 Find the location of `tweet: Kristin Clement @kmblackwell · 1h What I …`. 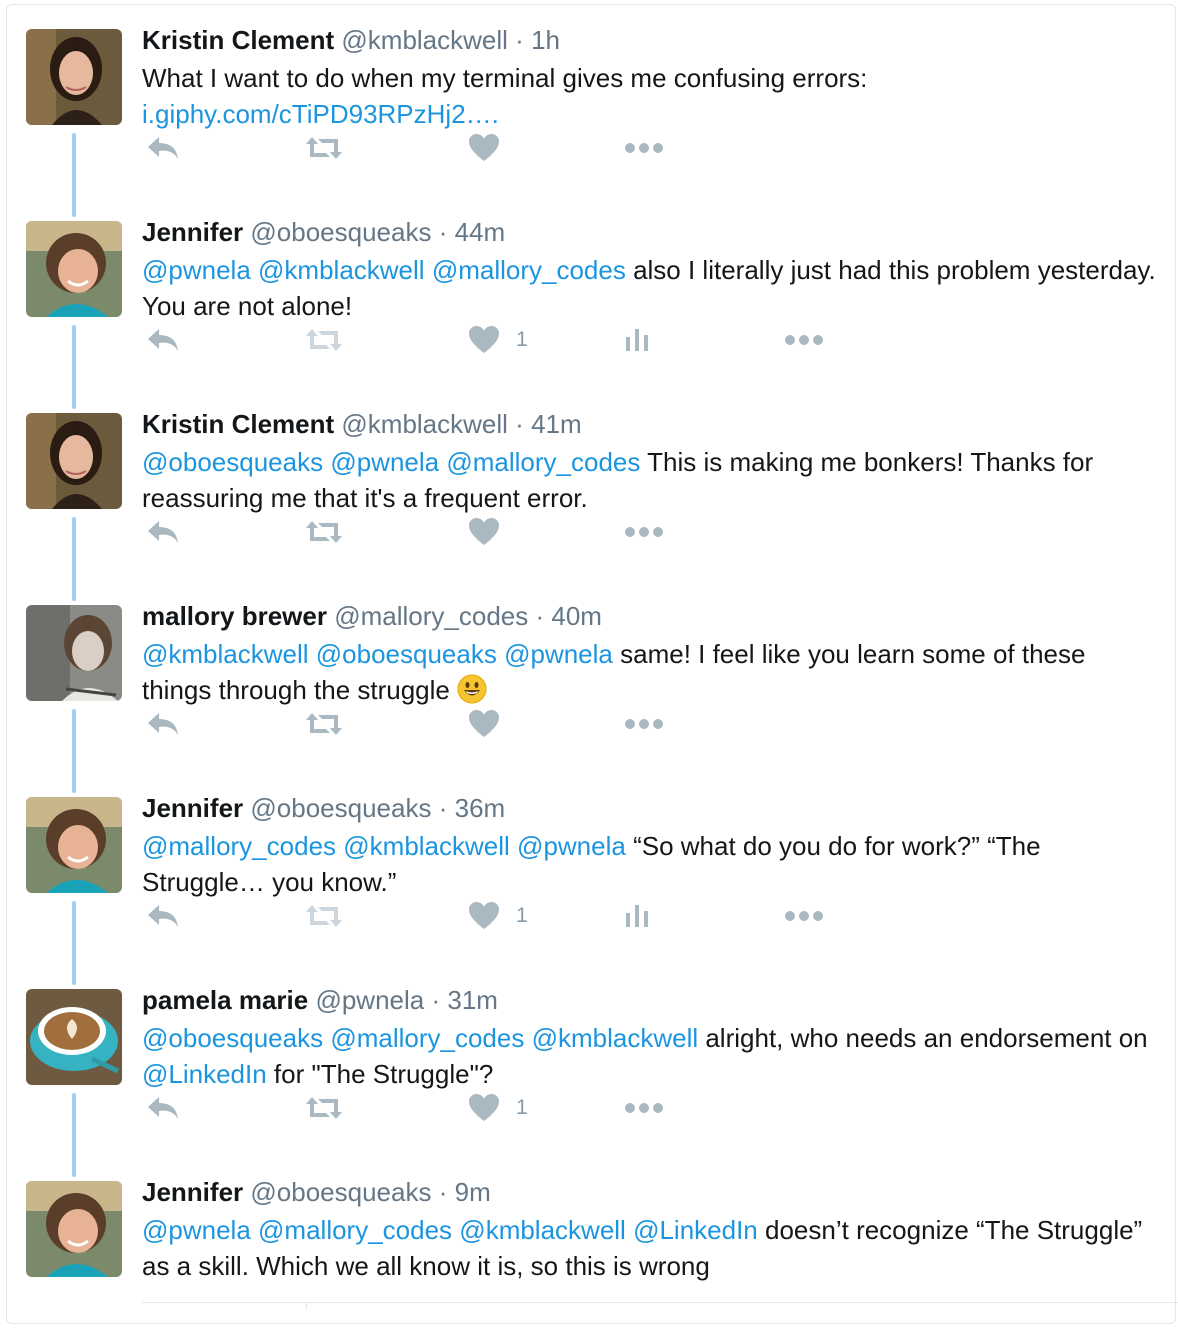

tweet: Kristin Clement @kmblackwell · 1h What I … is located at coordinates (589, 96).